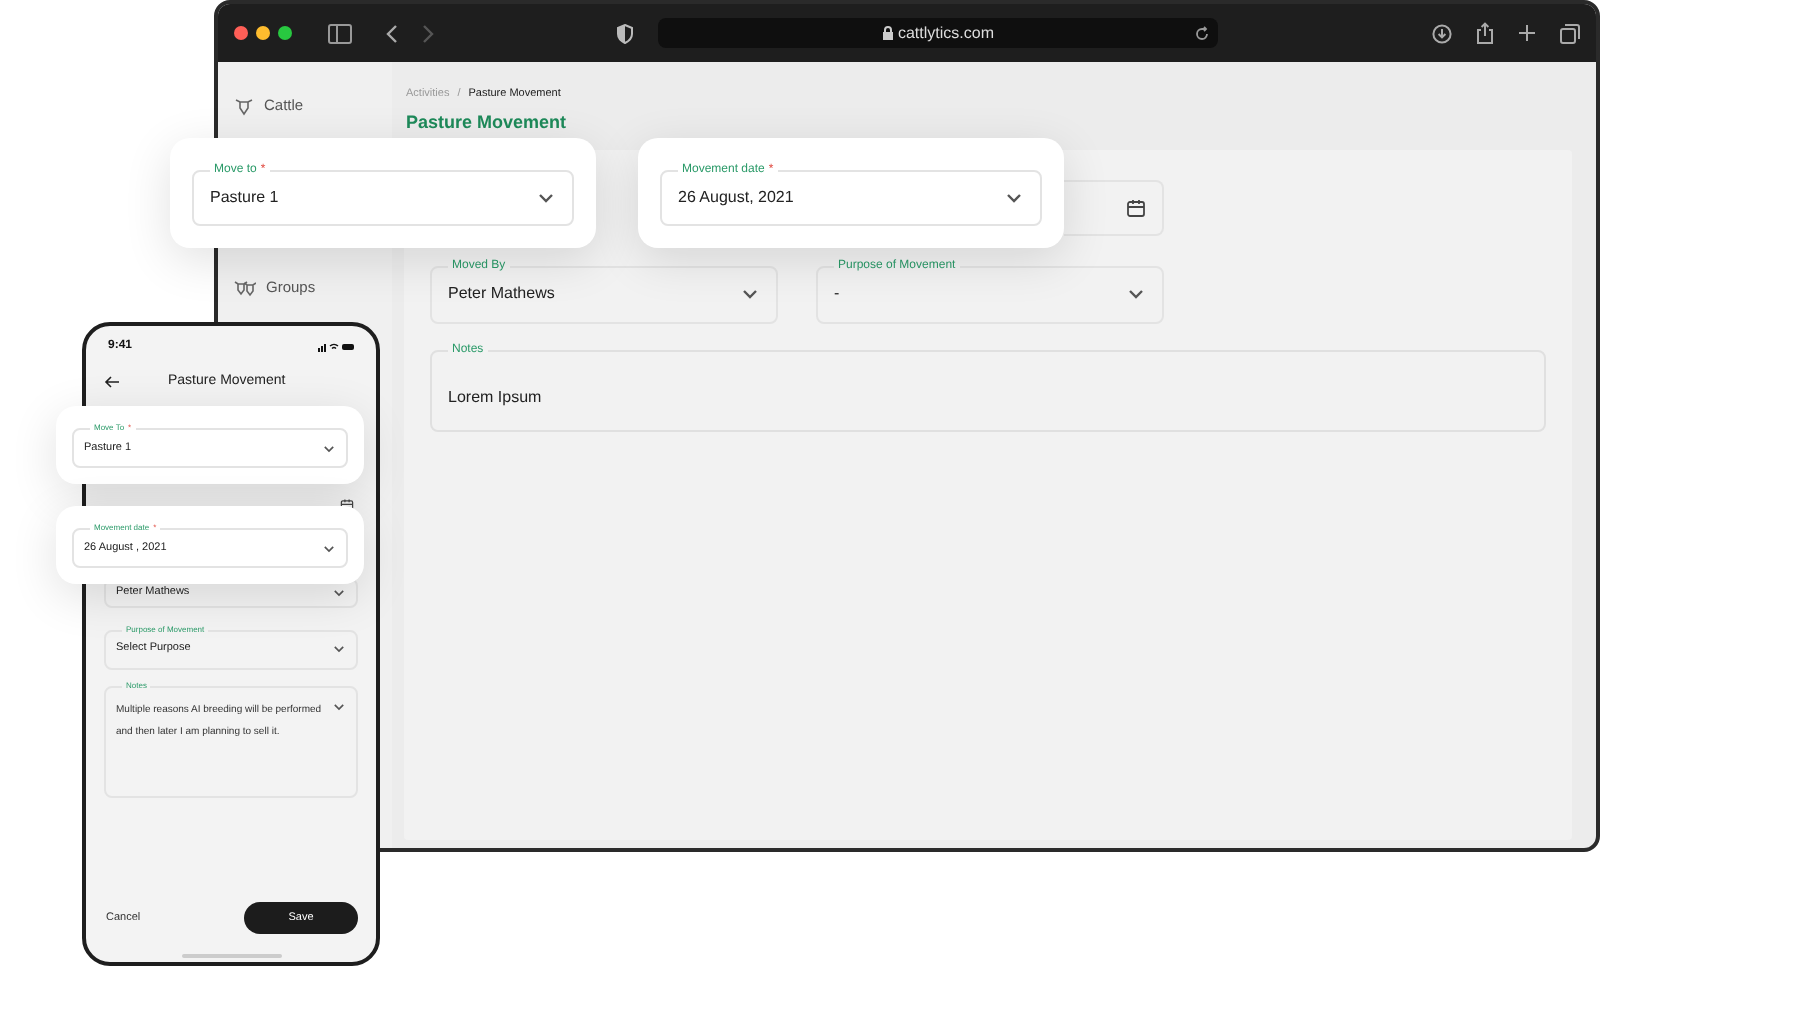  Describe the element at coordinates (736, 198) in the screenshot. I see `field-value: 26 August, 2021` at that location.